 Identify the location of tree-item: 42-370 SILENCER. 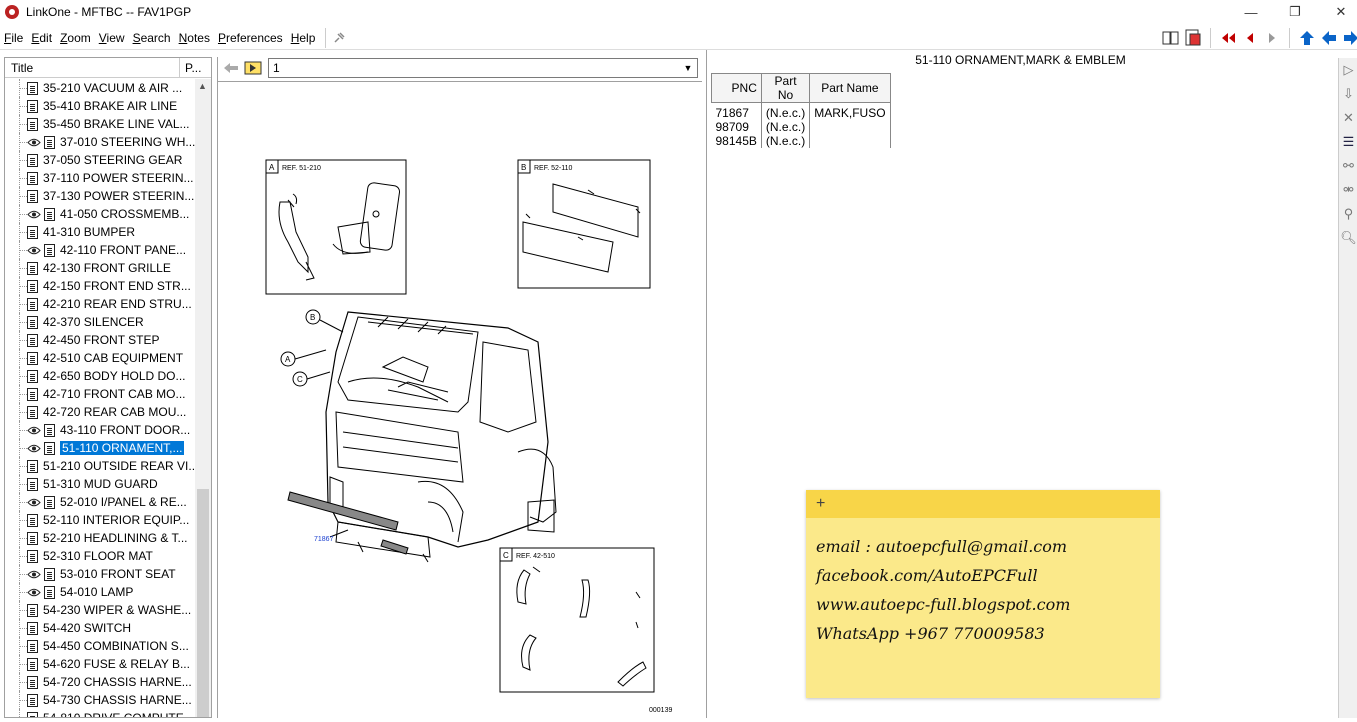
(100, 322).